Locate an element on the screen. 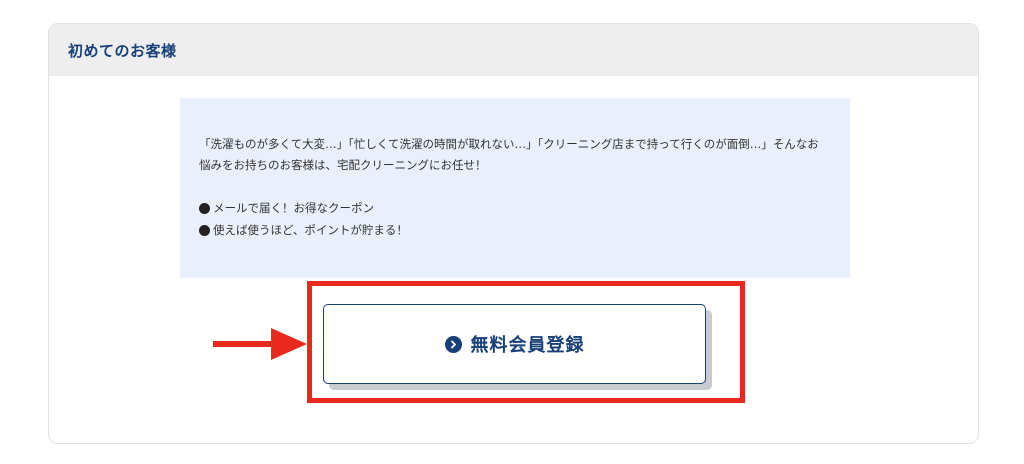  benefit-item: 使えば使うほど、ポイントが貯まる！ is located at coordinates (514, 230).